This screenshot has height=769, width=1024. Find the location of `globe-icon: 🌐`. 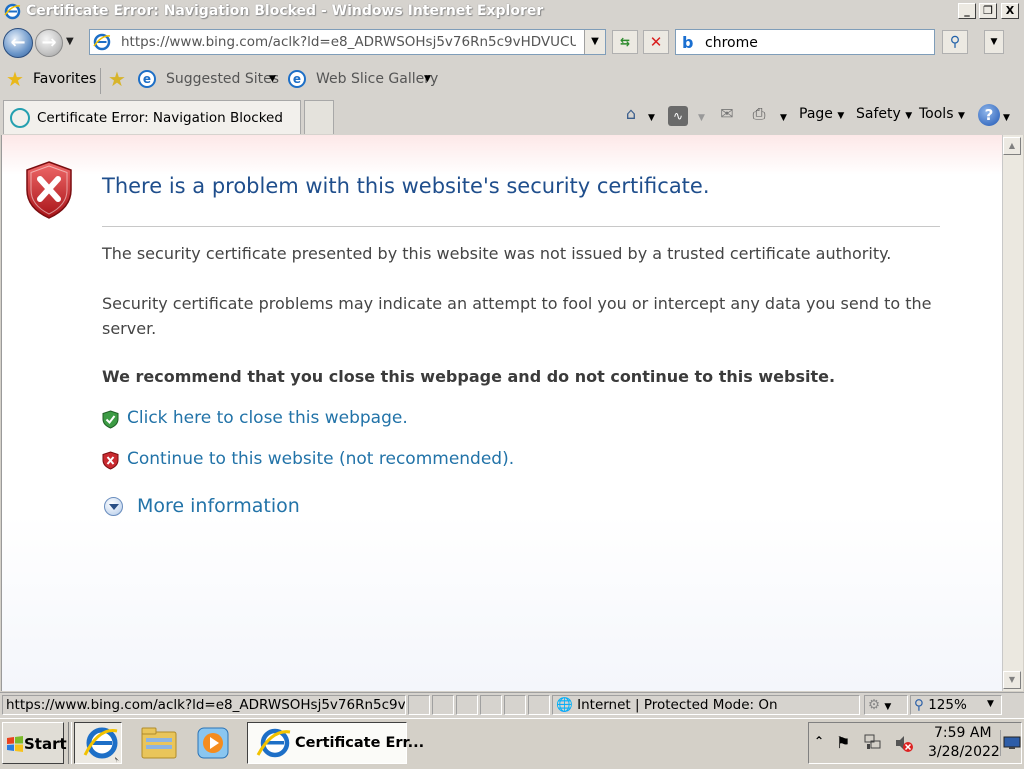

globe-icon: 🌐 is located at coordinates (564, 705).